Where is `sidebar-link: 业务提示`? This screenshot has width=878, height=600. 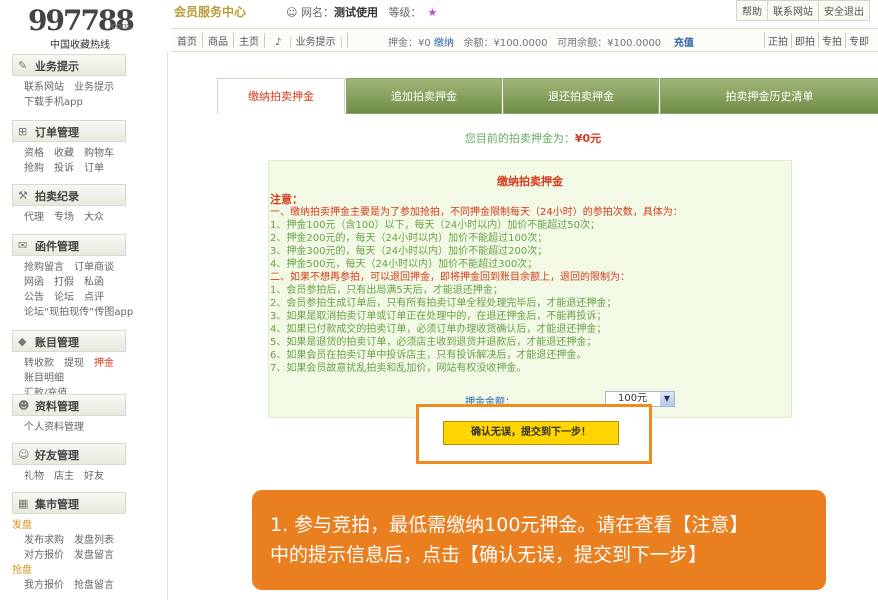 sidebar-link: 业务提示 is located at coordinates (94, 87).